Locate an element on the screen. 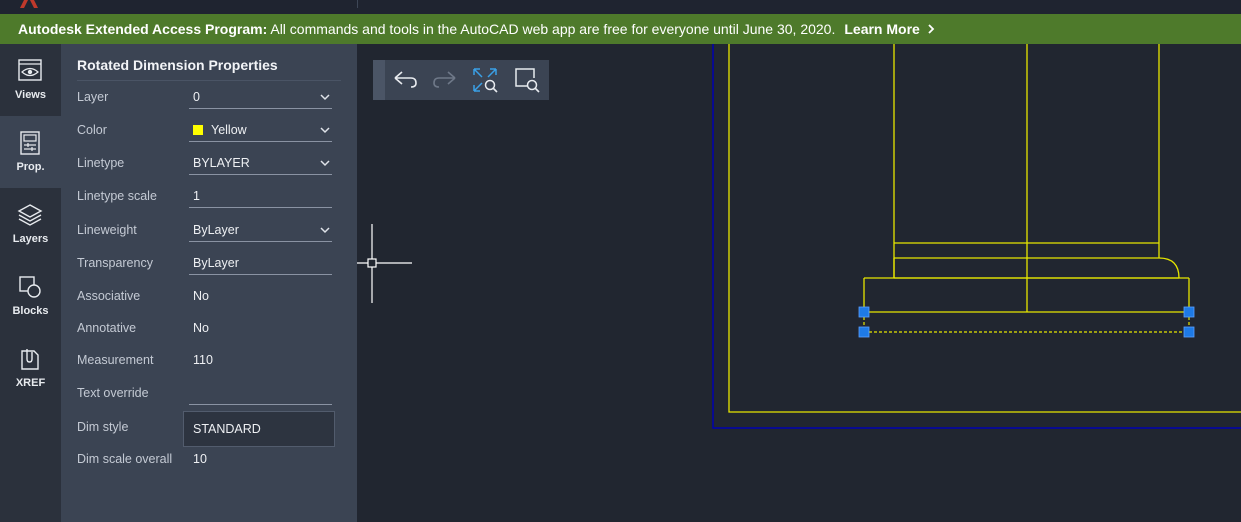  layer-select is located at coordinates (260, 98).